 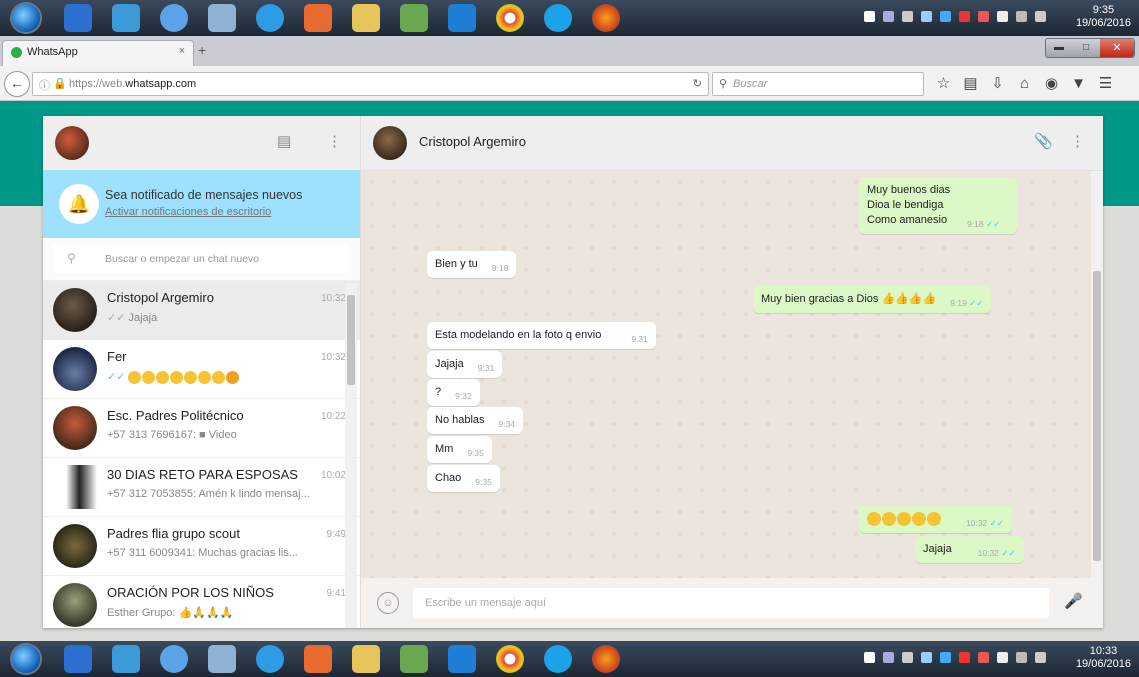 What do you see at coordinates (820, 299) in the screenshot?
I see `message-text: Muy bien gracias a Dios` at bounding box center [820, 299].